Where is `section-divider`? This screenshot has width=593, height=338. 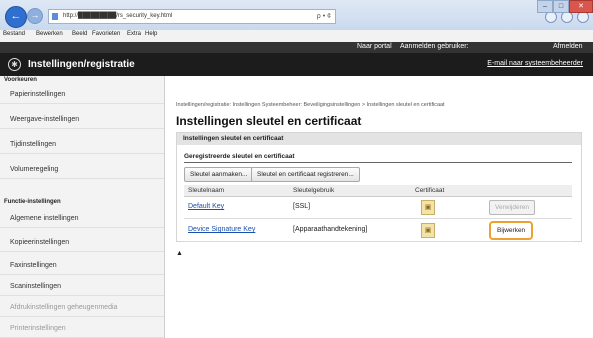 section-divider is located at coordinates (378, 162).